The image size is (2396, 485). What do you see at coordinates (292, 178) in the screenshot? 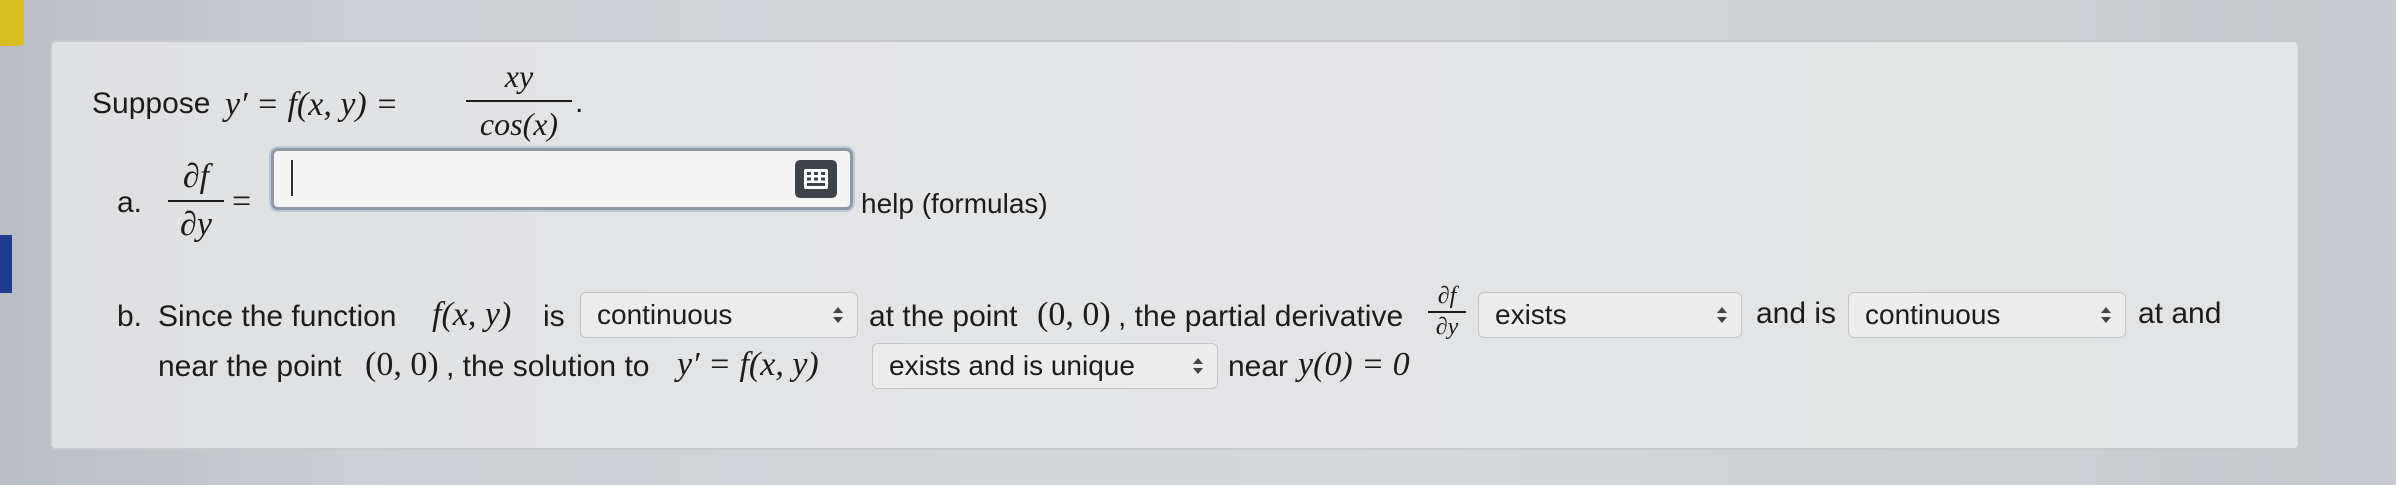
I see `text-caret` at bounding box center [292, 178].